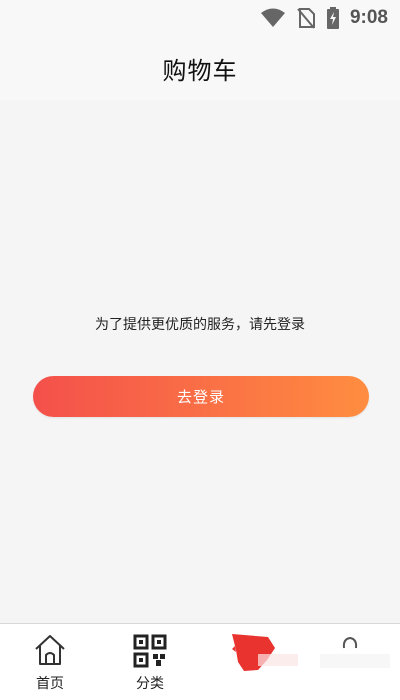  What do you see at coordinates (273, 18) in the screenshot?
I see `wifi-icon` at bounding box center [273, 18].